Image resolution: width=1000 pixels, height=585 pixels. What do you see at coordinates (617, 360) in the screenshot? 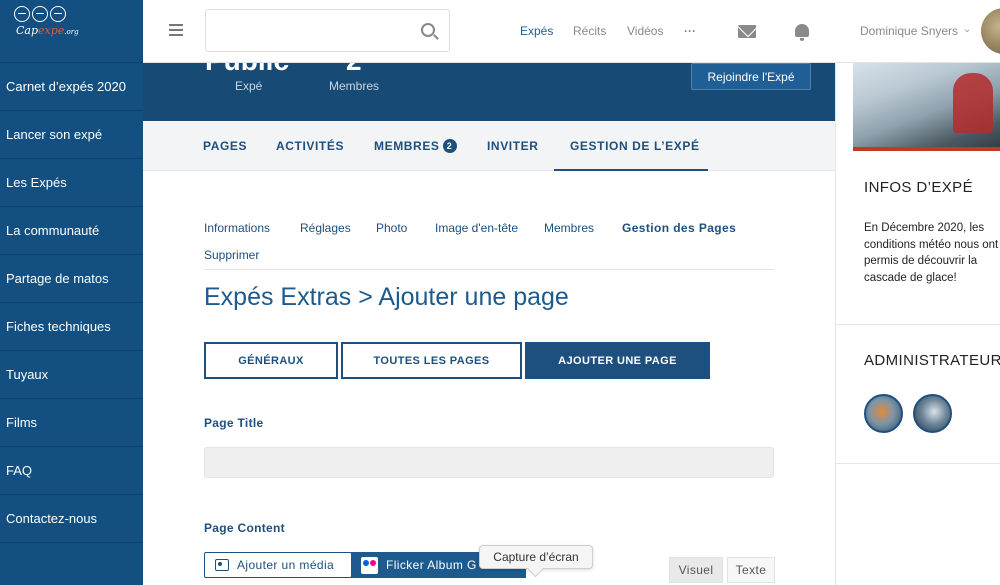
I see `add-page-button: AJOUTER UNE PAGE` at bounding box center [617, 360].